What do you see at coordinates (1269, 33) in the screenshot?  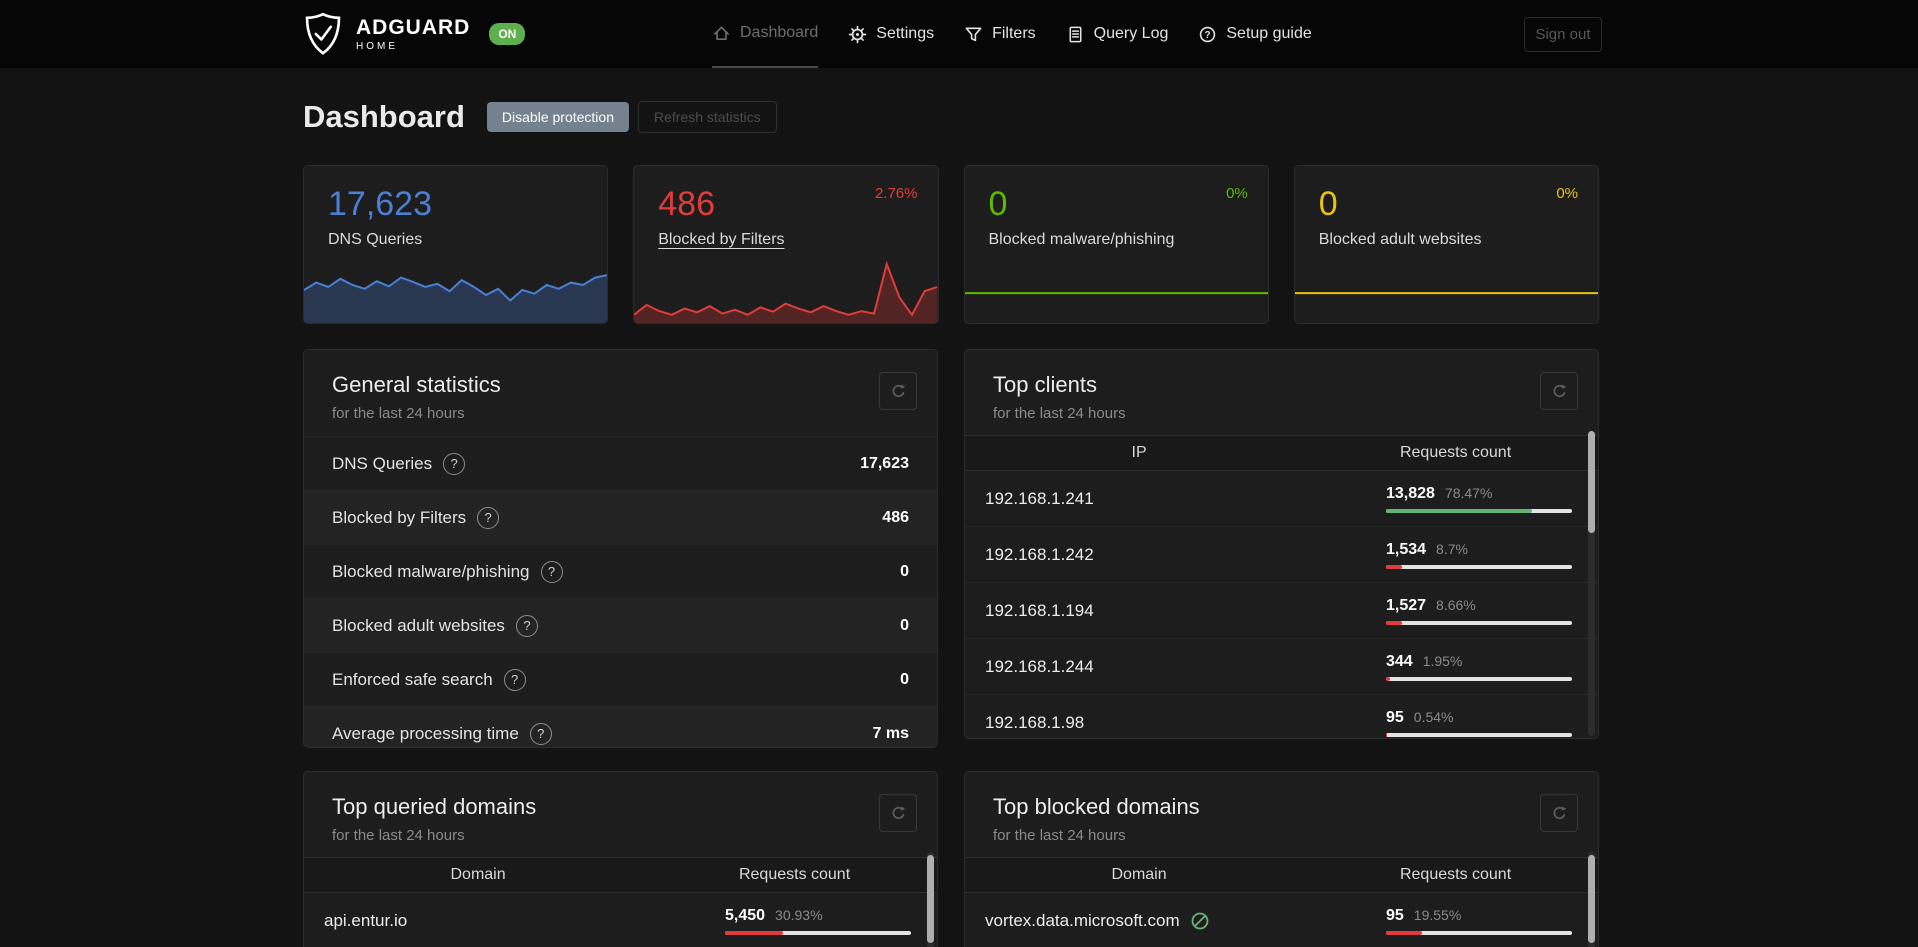 I see `nav-label: Setup guide` at bounding box center [1269, 33].